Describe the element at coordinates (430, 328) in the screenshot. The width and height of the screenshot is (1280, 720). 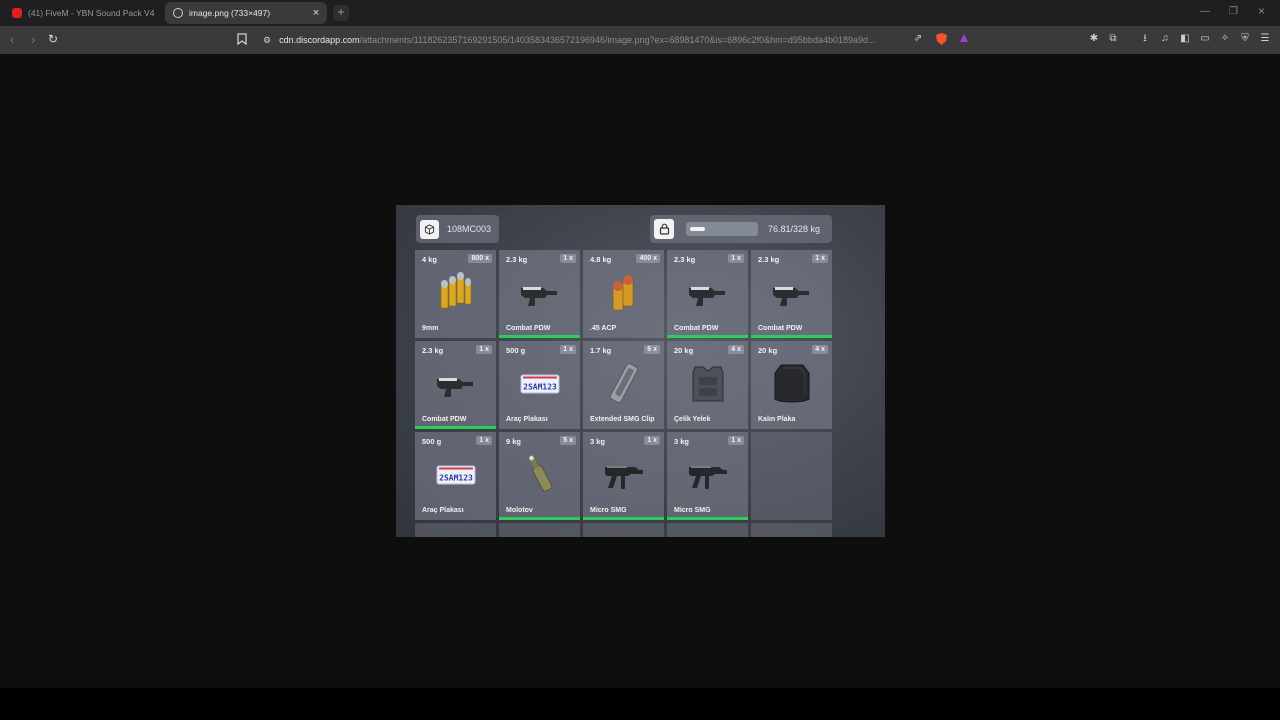
I see `item-name: 9mm` at that location.